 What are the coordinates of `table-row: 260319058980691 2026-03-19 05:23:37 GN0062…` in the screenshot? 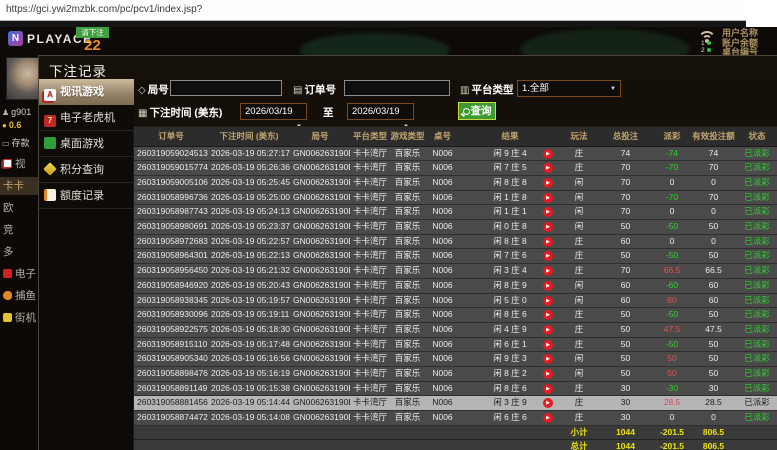 It's located at (455, 227).